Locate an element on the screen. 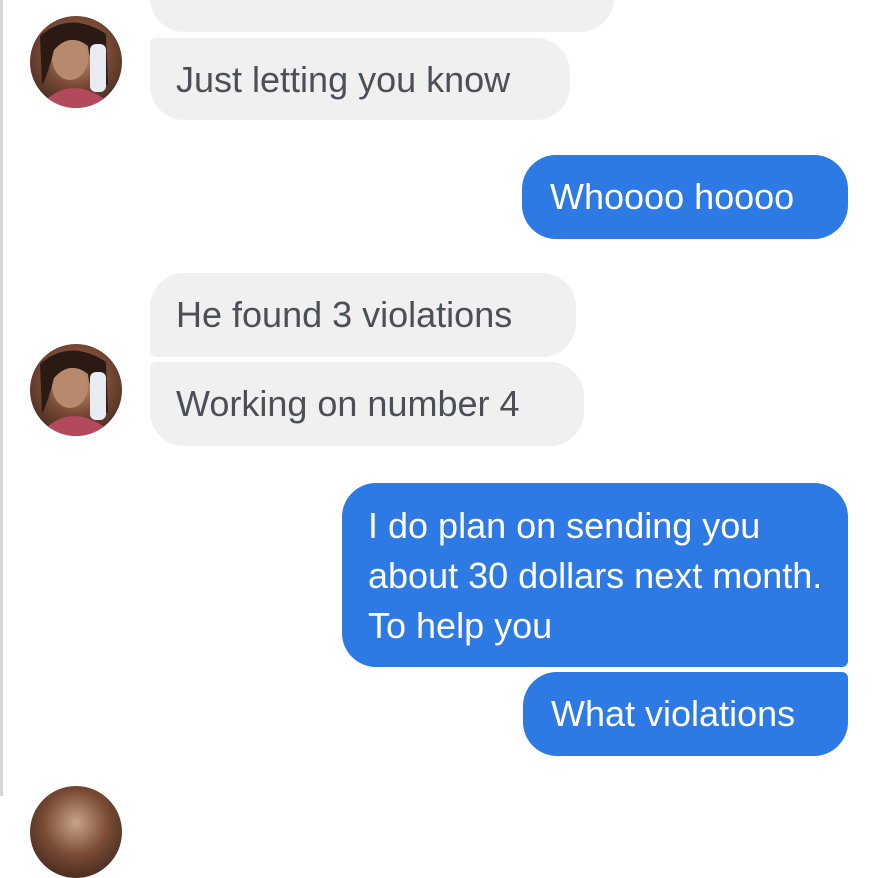 The width and height of the screenshot is (878, 878). incoming-message: He found 3 violations is located at coordinates (363, 315).